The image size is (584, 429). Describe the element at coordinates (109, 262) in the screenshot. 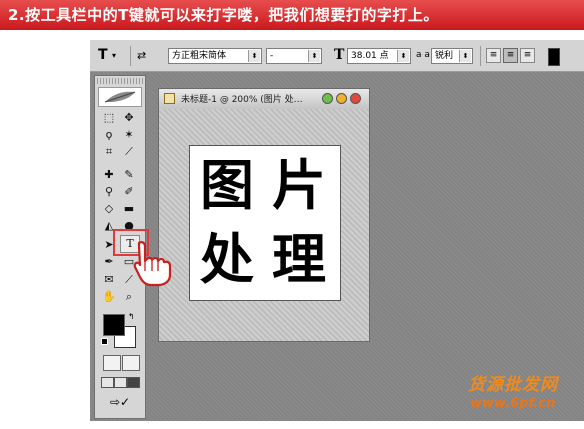

I see `pen-tool-icon: ✒` at that location.